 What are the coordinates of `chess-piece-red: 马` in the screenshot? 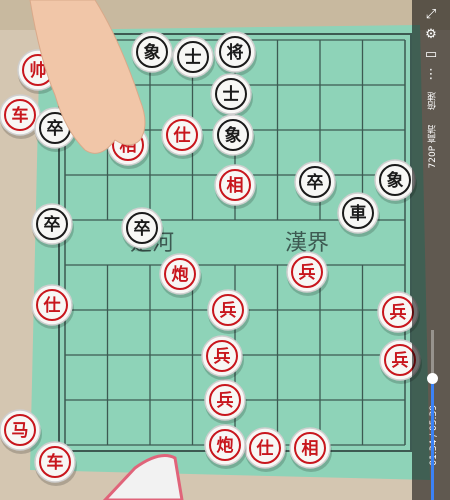 It's located at (21, 431).